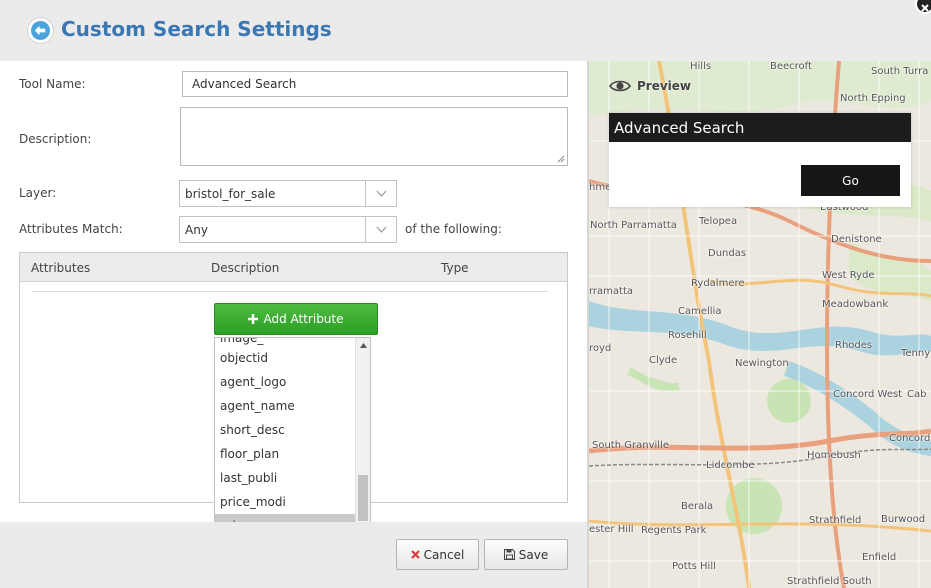 The height and width of the screenshot is (588, 931). I want to click on add-attribute-label: Add Attribute, so click(303, 319).